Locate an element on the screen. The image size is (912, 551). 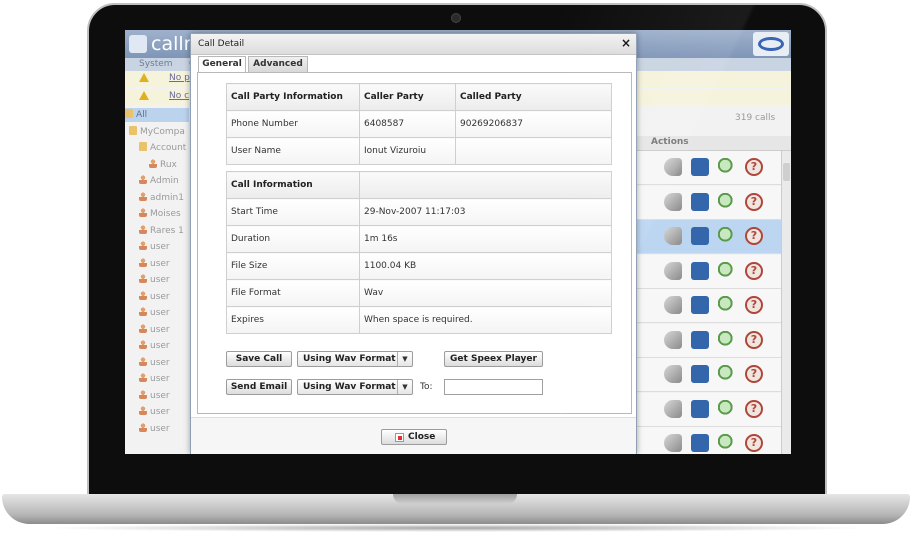
alert-link: No c is located at coordinates (179, 96).